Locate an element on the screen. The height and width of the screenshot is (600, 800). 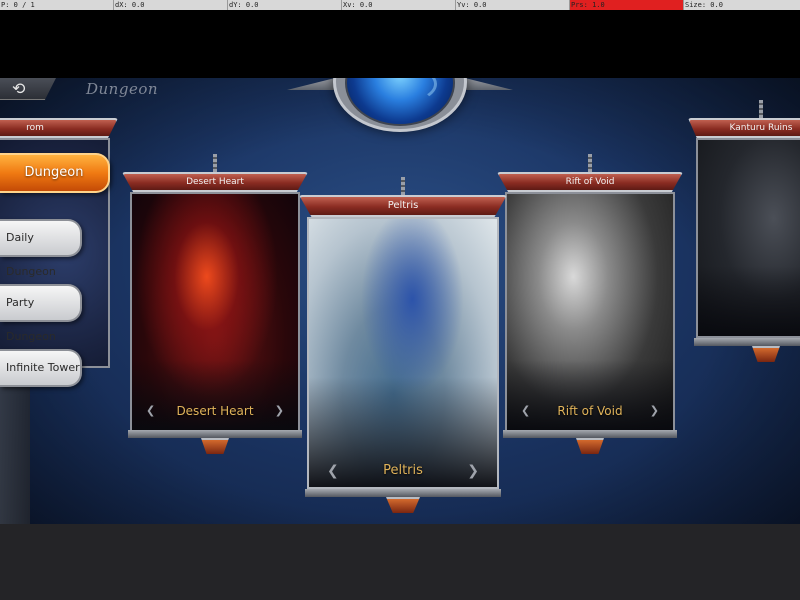
dungeon-card-desert-heart: Desert Heart ❮ ❯ Desert Heart is located at coordinates (215, 308).